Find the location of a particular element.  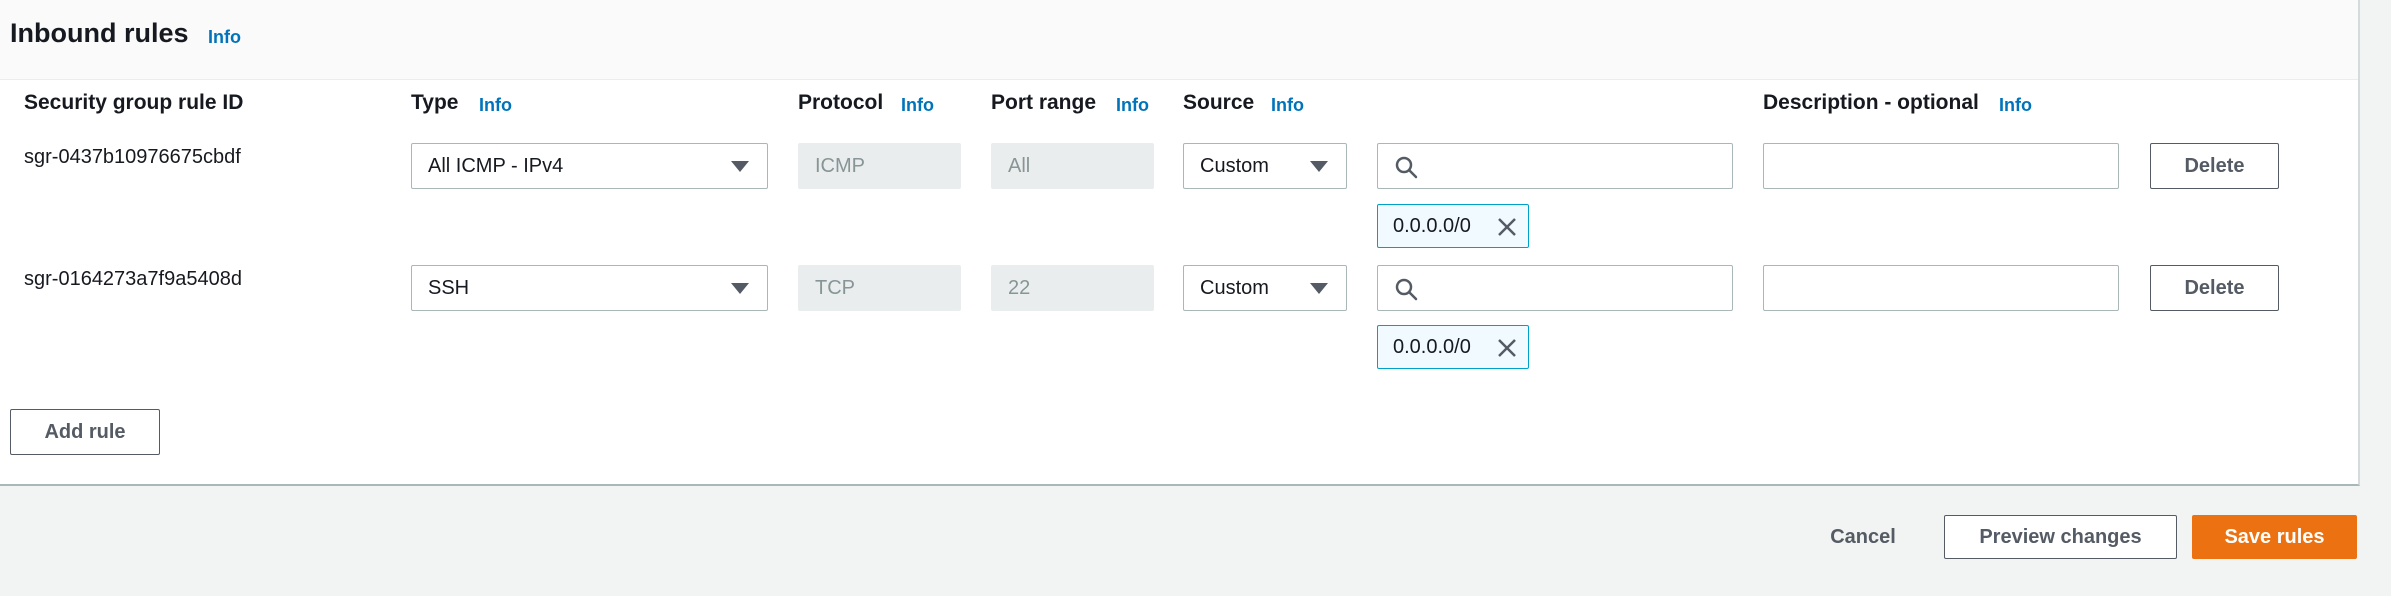

protocol-field: ICMP is located at coordinates (879, 166).